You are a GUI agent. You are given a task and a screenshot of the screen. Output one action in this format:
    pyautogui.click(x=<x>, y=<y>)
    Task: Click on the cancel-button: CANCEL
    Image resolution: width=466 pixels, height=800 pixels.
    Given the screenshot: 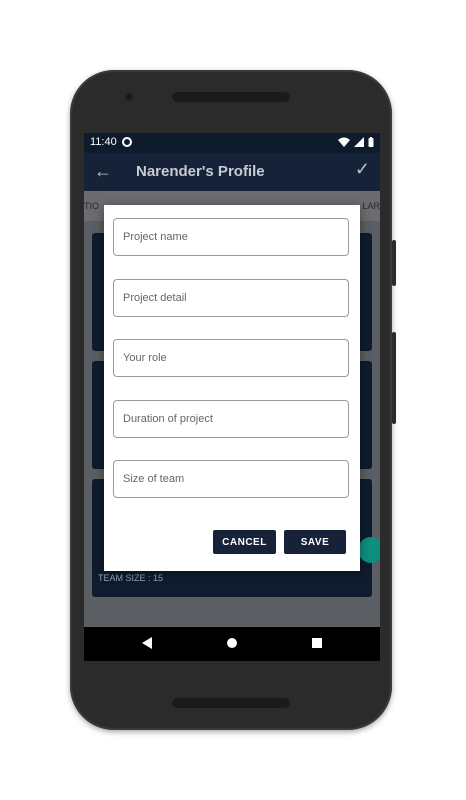 What is the action you would take?
    pyautogui.click(x=244, y=542)
    